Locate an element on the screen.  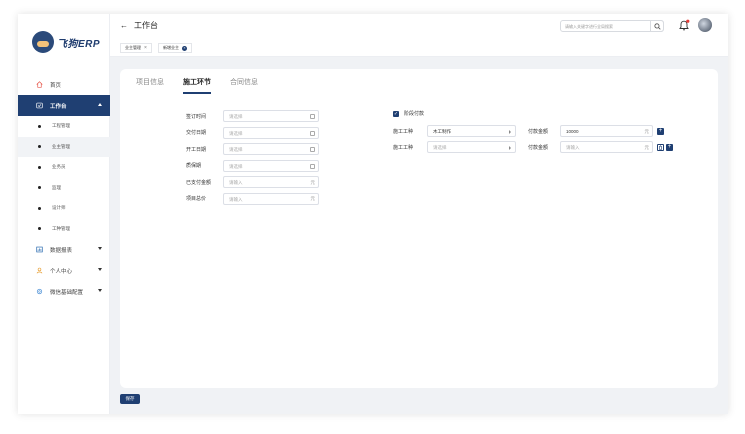
delete-row-button is located at coordinates (660, 147).